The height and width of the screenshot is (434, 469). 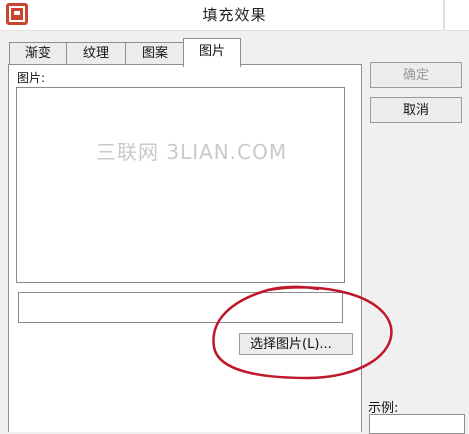 I want to click on title-bar: 填充效果, so click(x=234, y=15).